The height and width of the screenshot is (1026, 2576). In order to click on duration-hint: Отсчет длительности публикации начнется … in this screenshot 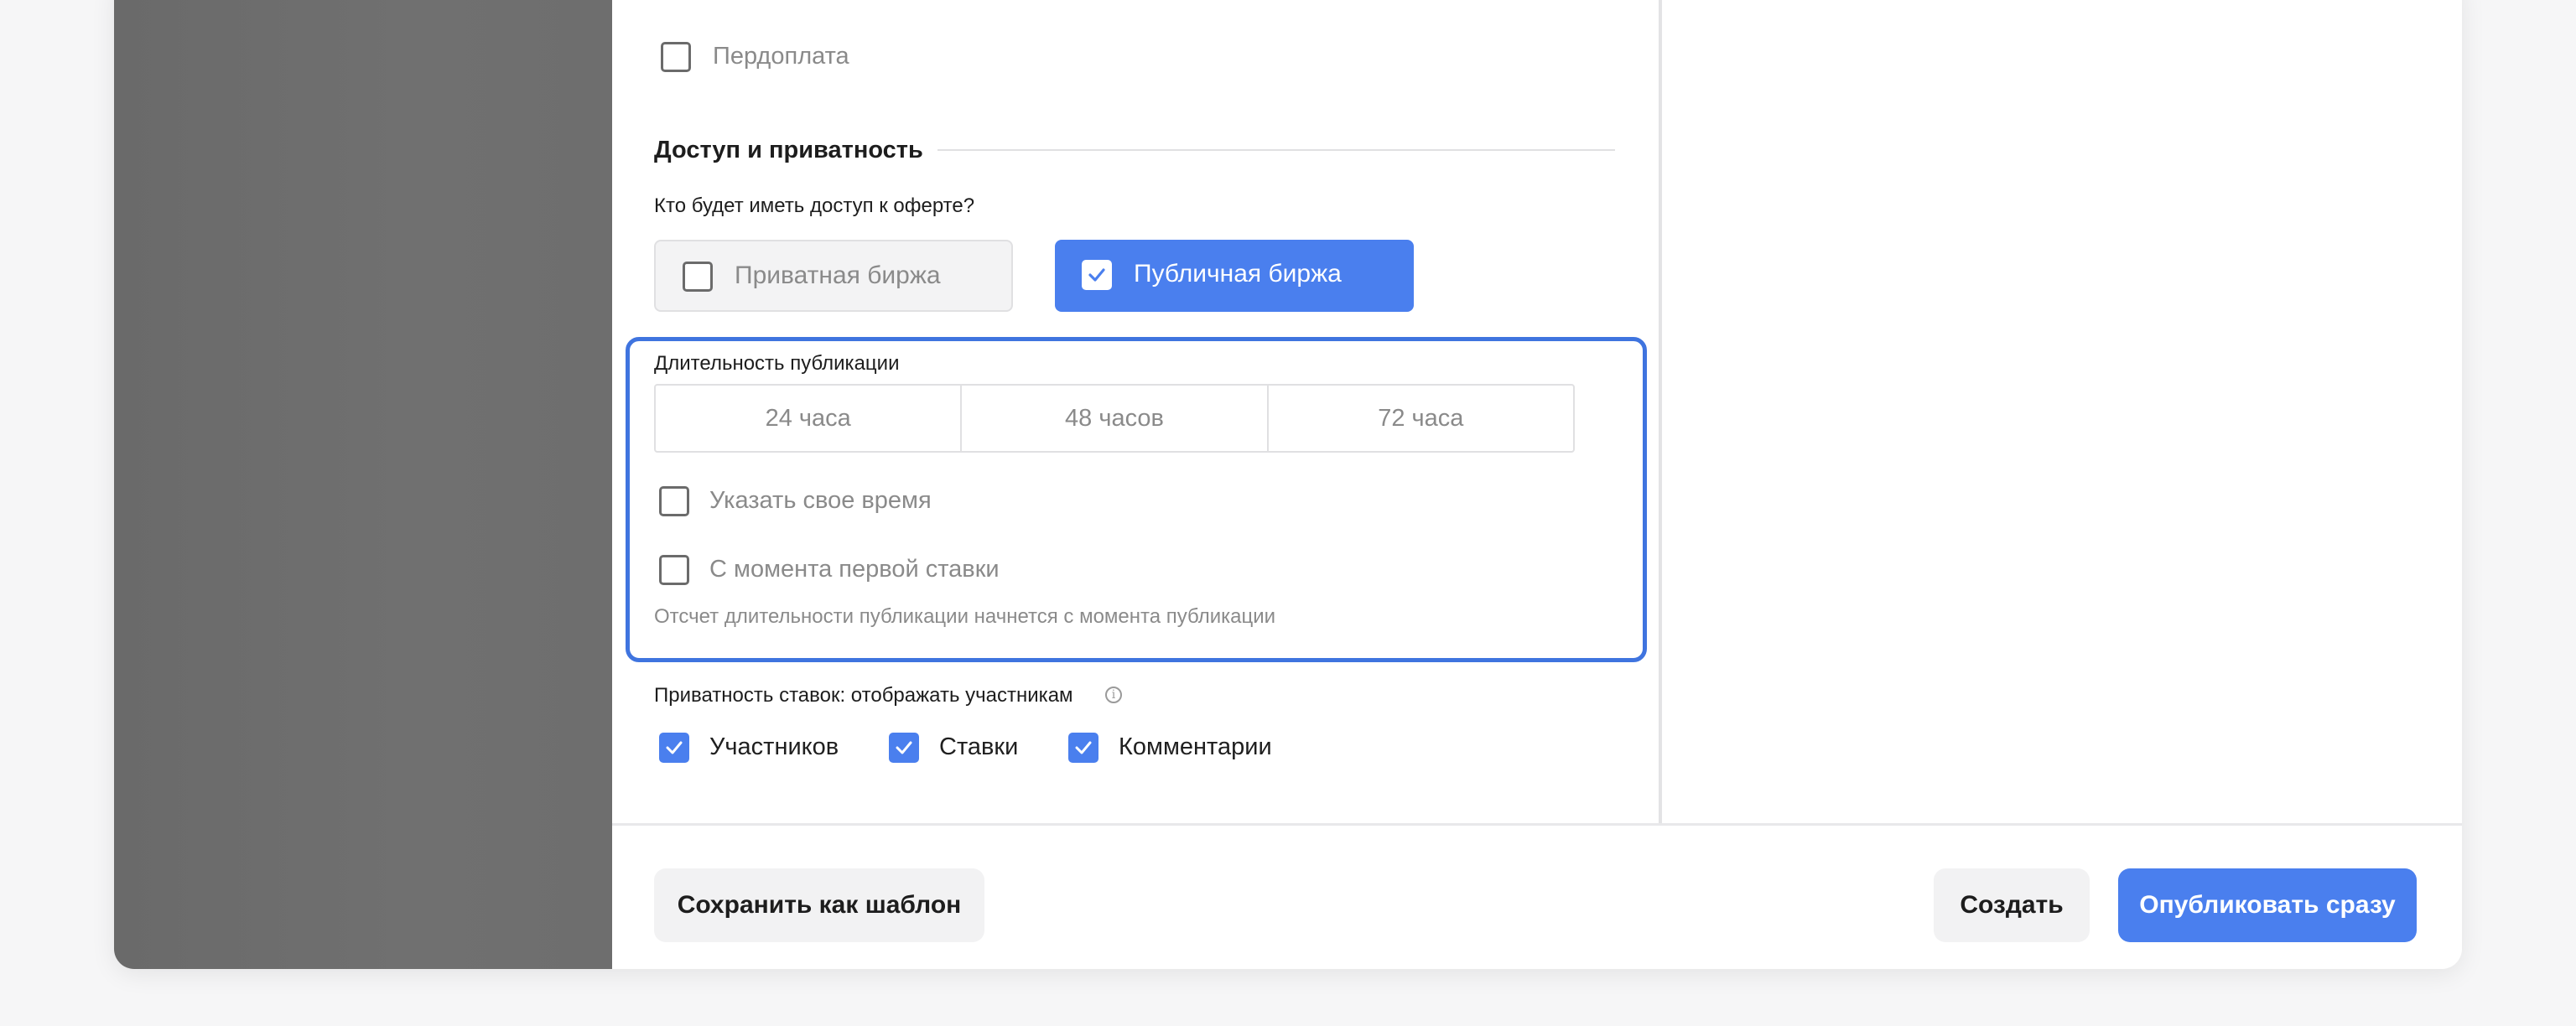, I will do `click(965, 616)`.